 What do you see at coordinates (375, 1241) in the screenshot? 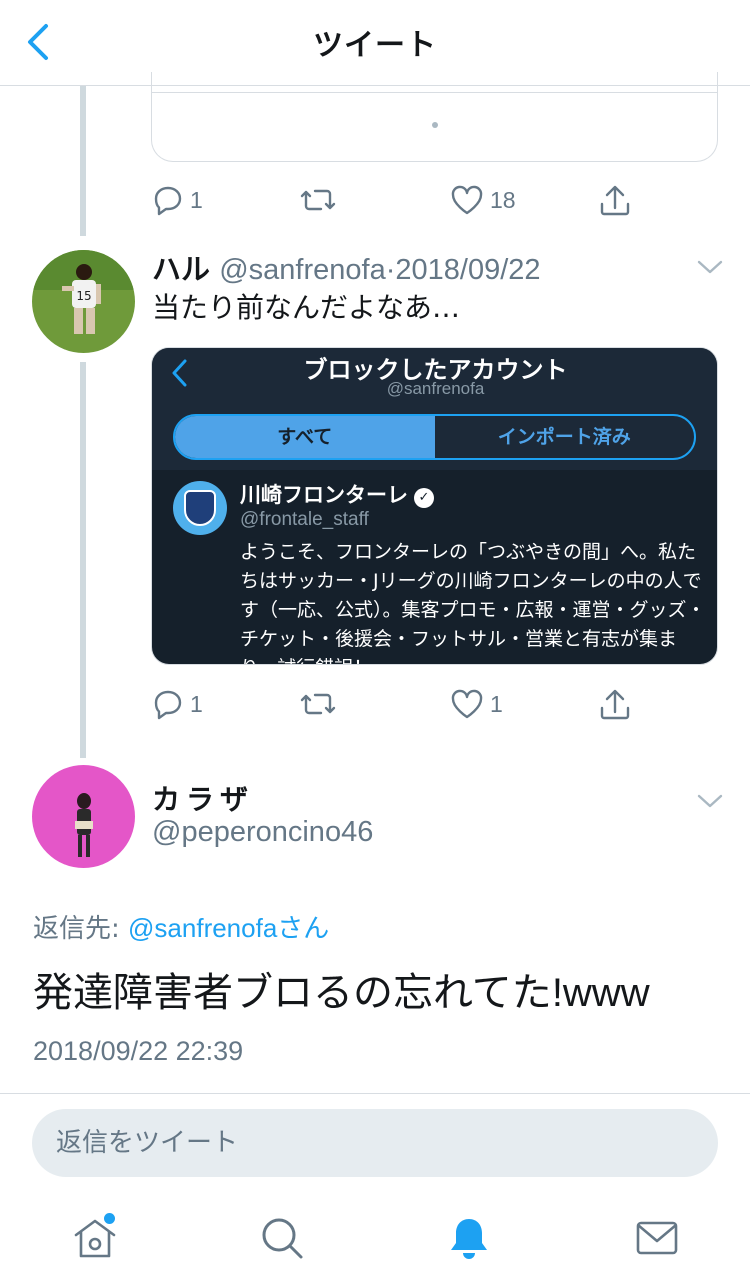
I see `tab-bar` at bounding box center [375, 1241].